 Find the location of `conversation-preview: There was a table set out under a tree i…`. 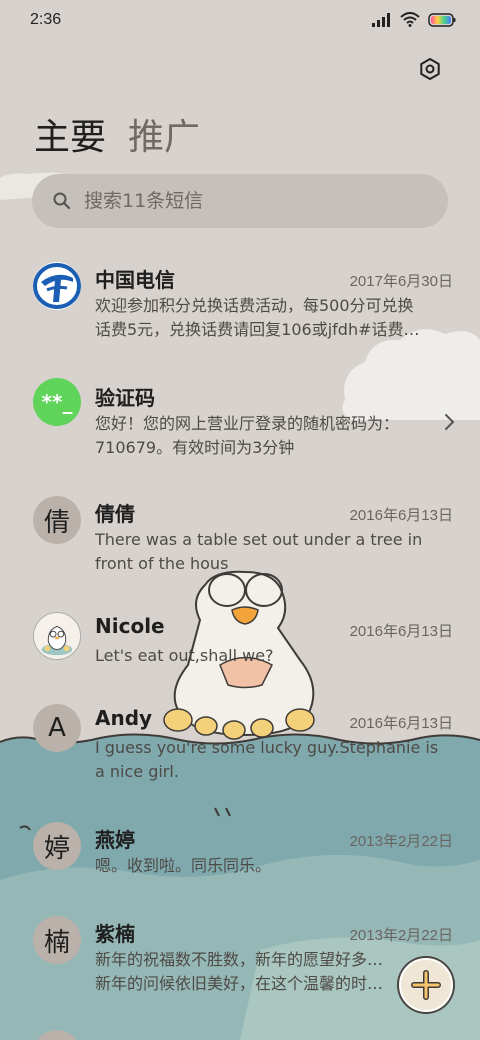

conversation-preview: There was a table set out under a tree i… is located at coordinates (259, 551).